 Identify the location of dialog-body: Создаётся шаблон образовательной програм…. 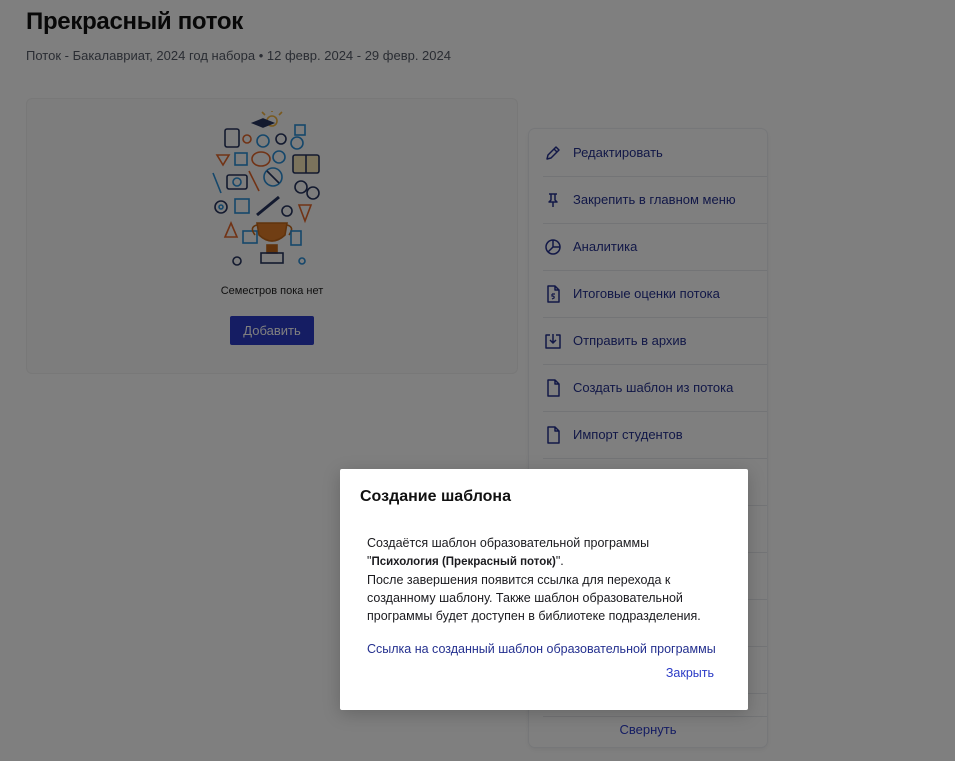
(552, 579).